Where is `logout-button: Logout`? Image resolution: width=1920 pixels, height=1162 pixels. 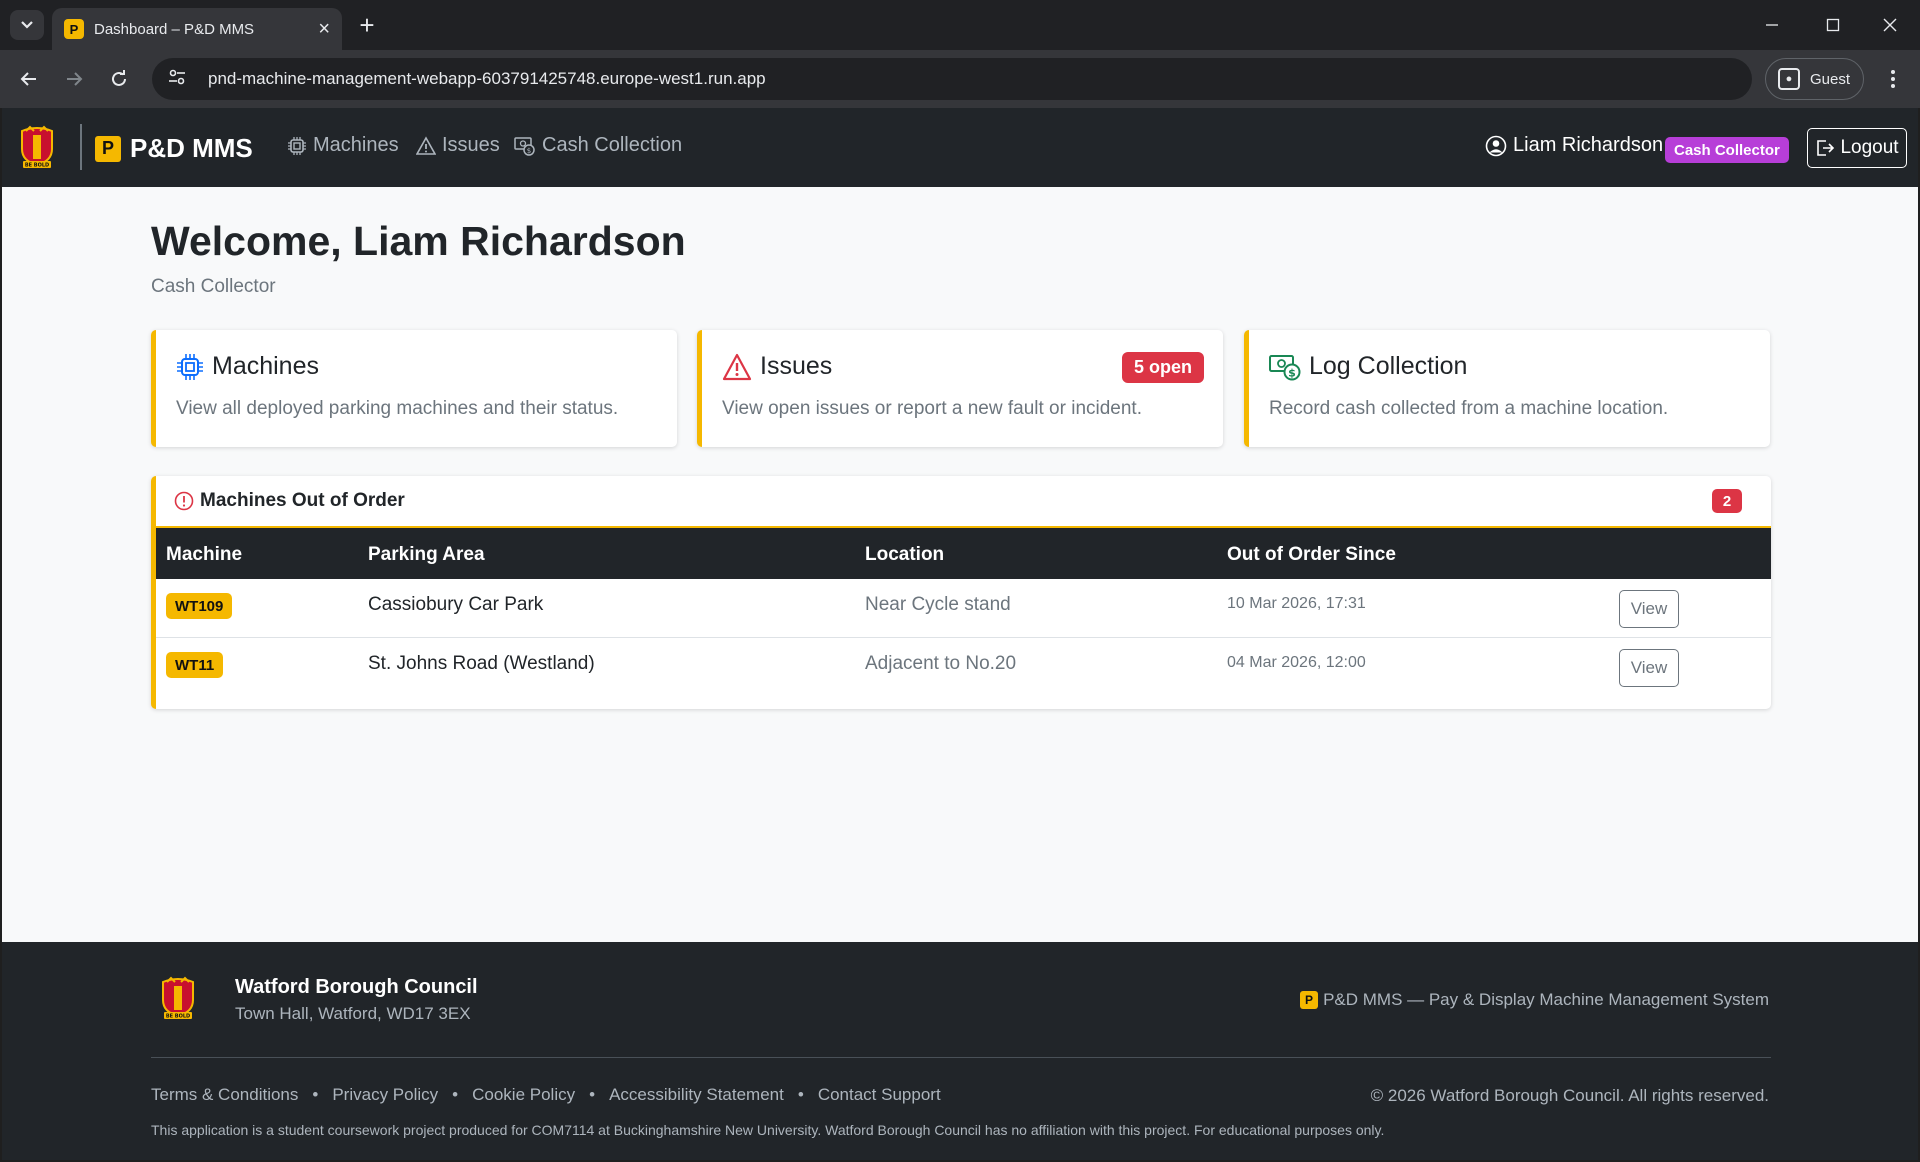
logout-button: Logout is located at coordinates (1857, 148).